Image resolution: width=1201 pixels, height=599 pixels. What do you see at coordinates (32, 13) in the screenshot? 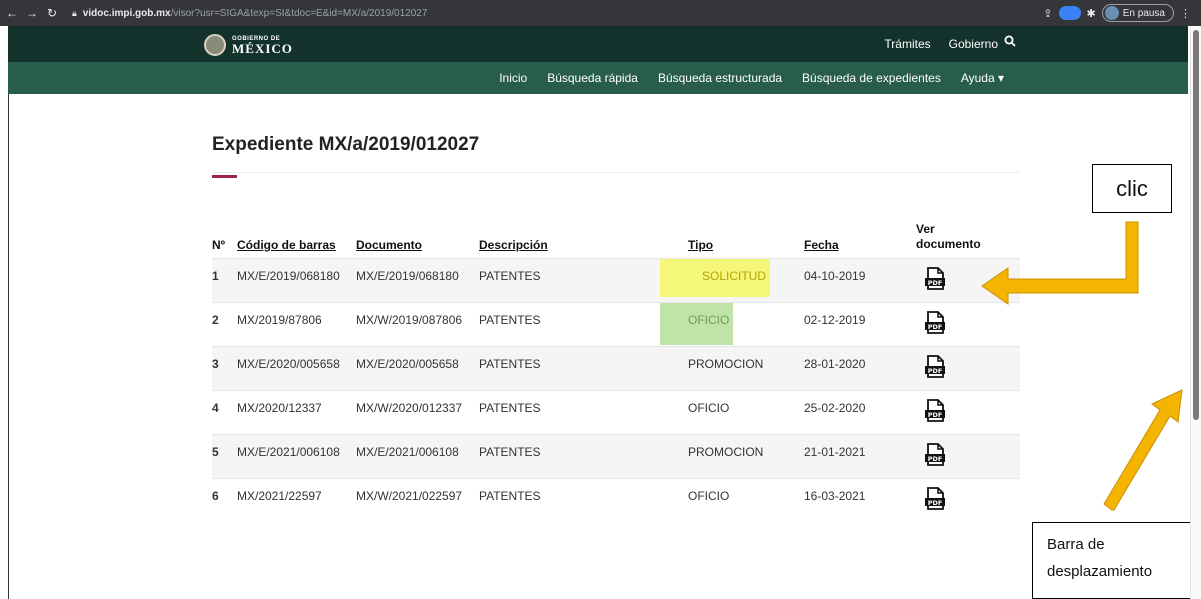
I see `forward-arrow-icon: →` at bounding box center [32, 13].